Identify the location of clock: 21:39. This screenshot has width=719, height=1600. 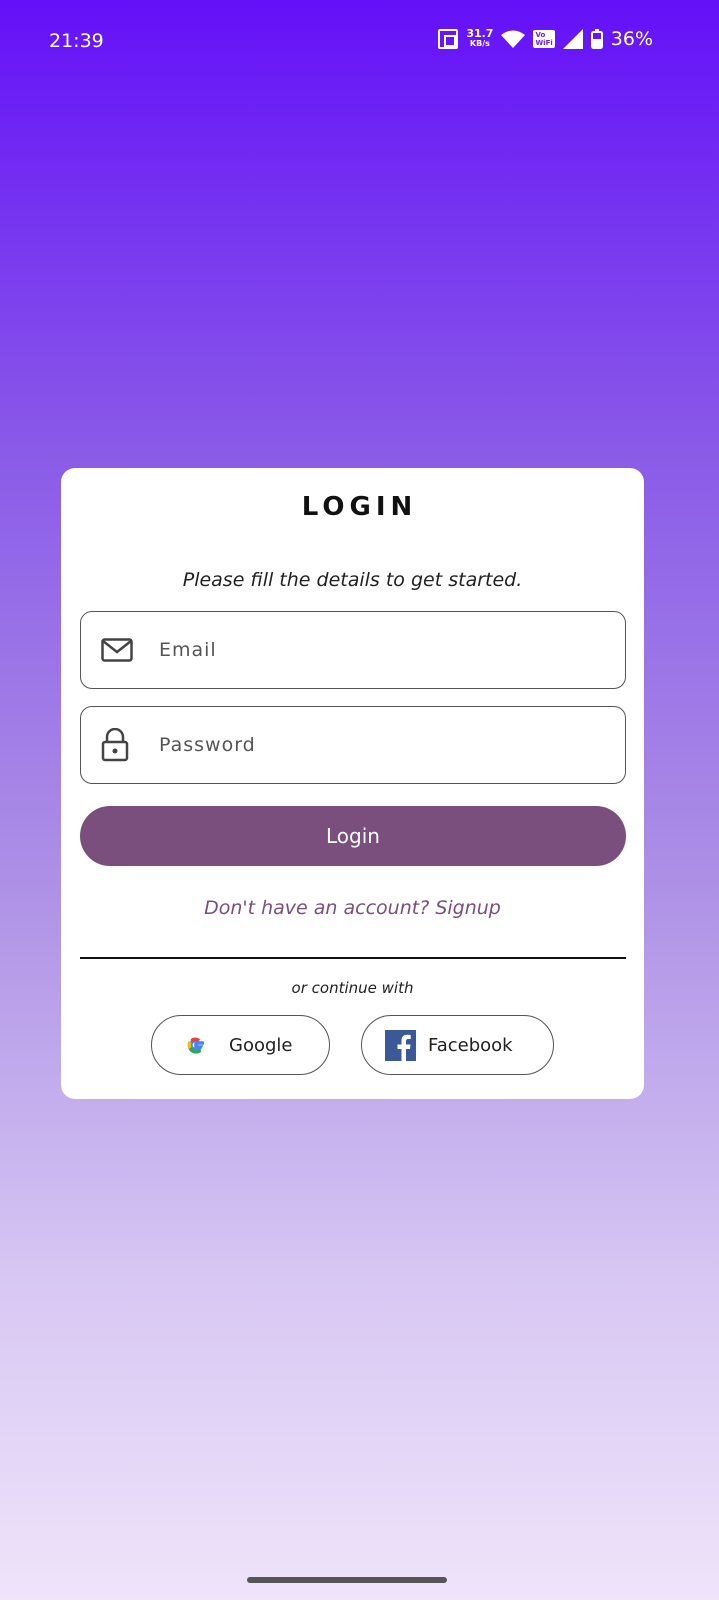
(76, 41).